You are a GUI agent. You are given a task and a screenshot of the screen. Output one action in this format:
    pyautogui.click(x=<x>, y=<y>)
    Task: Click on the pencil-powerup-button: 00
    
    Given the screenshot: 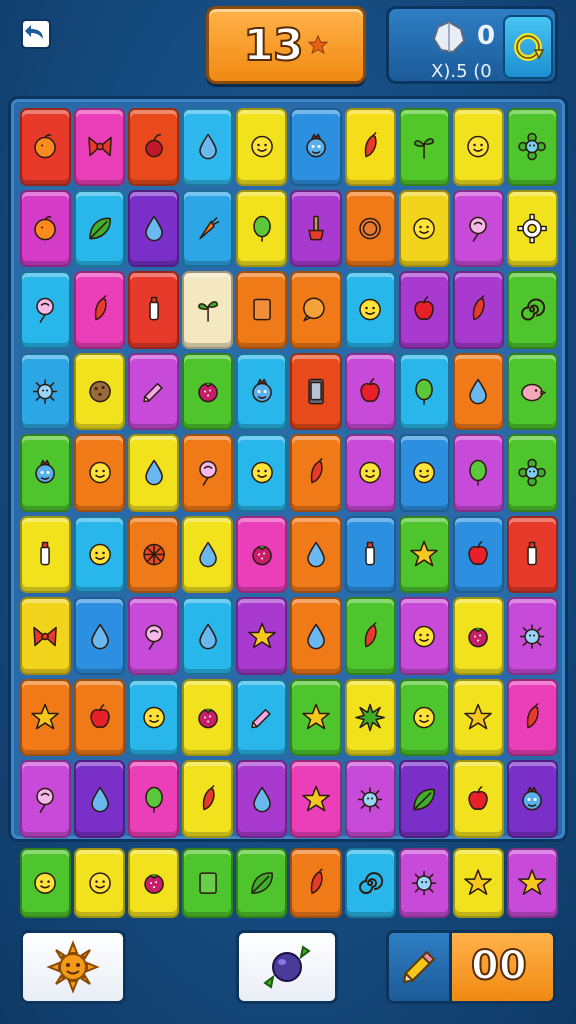 What is the action you would take?
    pyautogui.click(x=471, y=967)
    